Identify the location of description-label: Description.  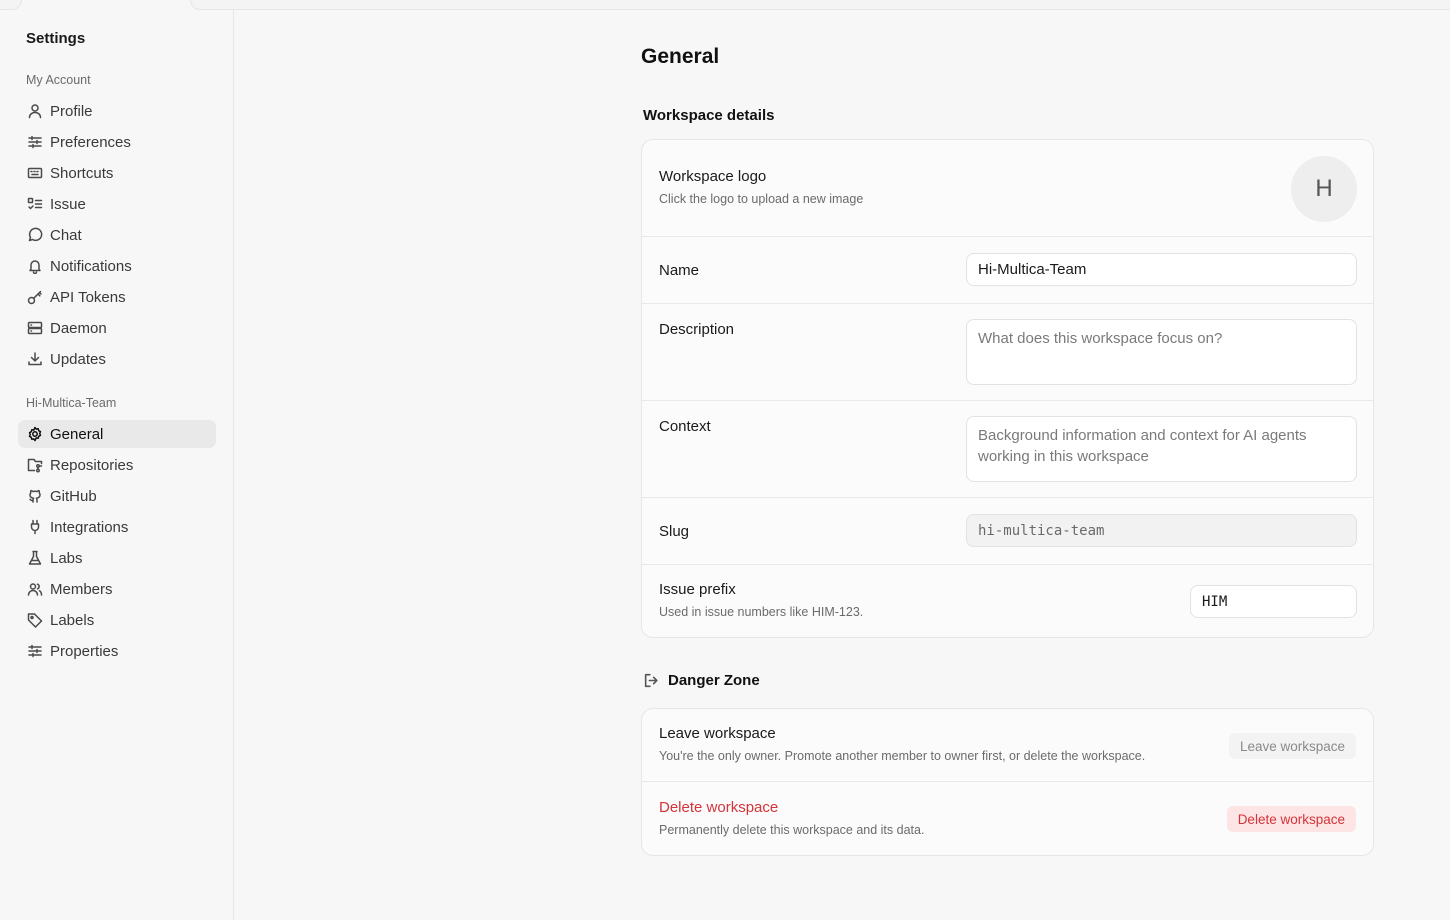
(697, 329).